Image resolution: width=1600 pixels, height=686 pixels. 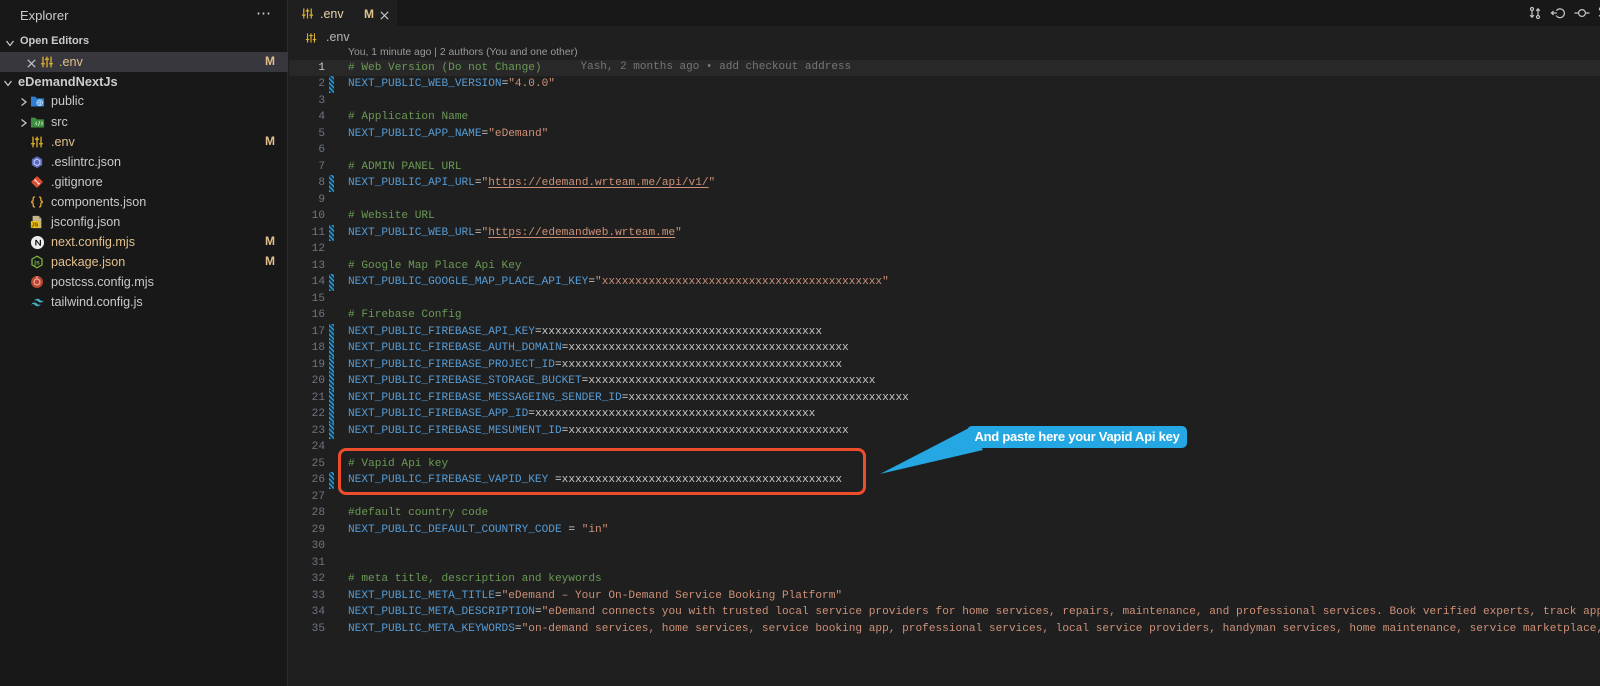 I want to click on svg-text: JS, so click(x=34, y=225).